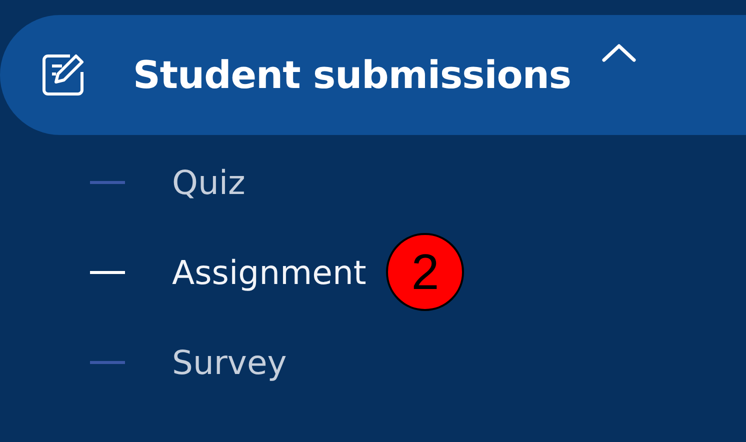 The image size is (746, 442). I want to click on chevron-icon, so click(619, 53).